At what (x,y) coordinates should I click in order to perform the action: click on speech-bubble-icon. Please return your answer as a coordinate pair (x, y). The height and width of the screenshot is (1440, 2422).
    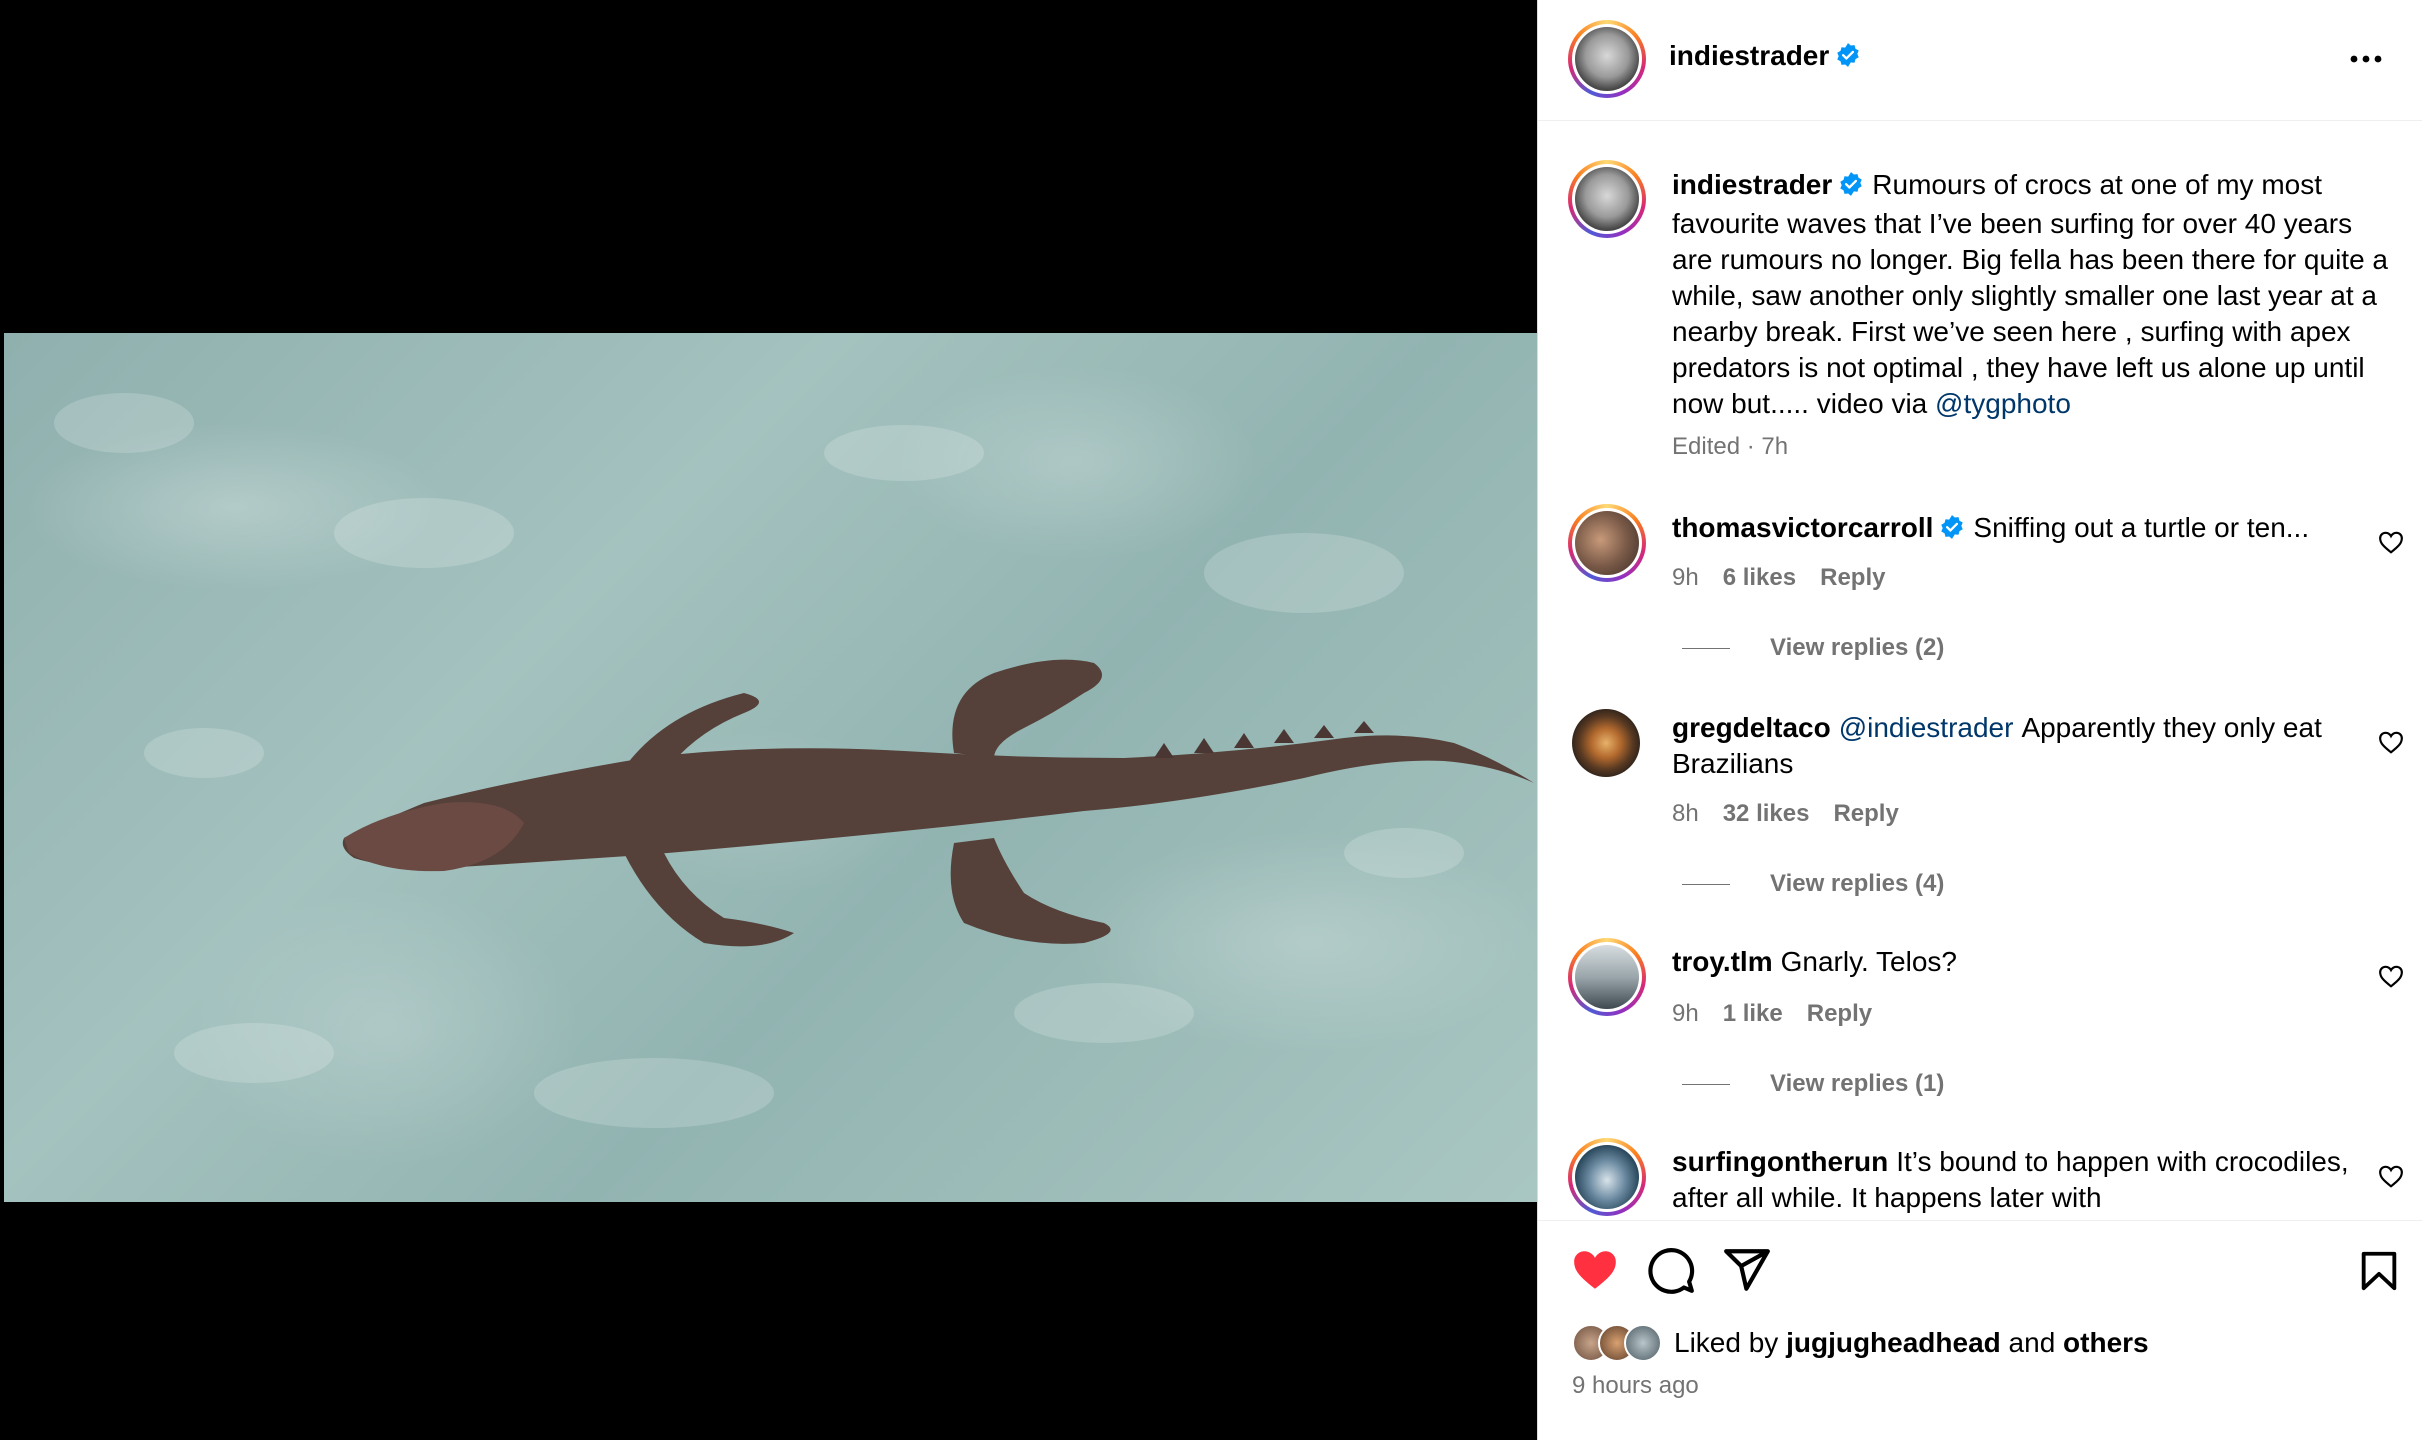
    Looking at the image, I should click on (1671, 1271).